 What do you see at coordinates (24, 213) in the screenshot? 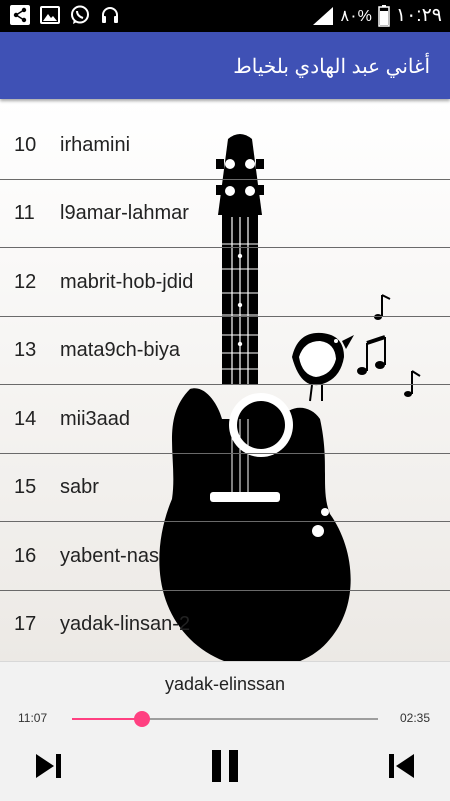
I see `song-number: 11` at bounding box center [24, 213].